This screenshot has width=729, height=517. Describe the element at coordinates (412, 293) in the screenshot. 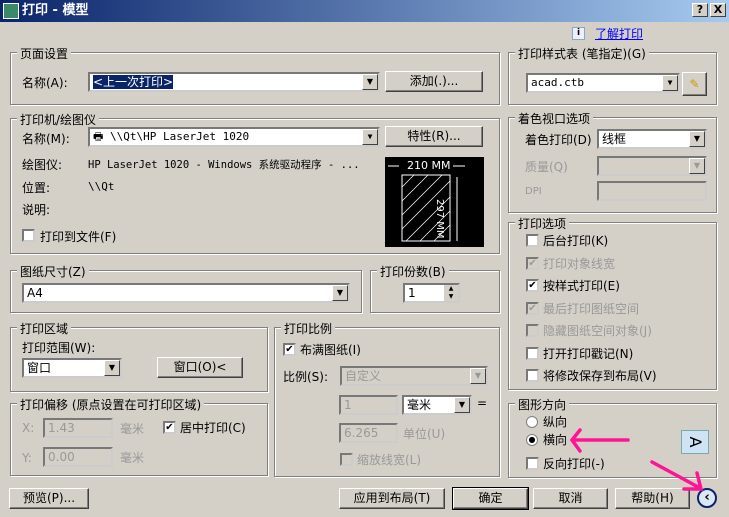

I see `copies-value: 1` at that location.